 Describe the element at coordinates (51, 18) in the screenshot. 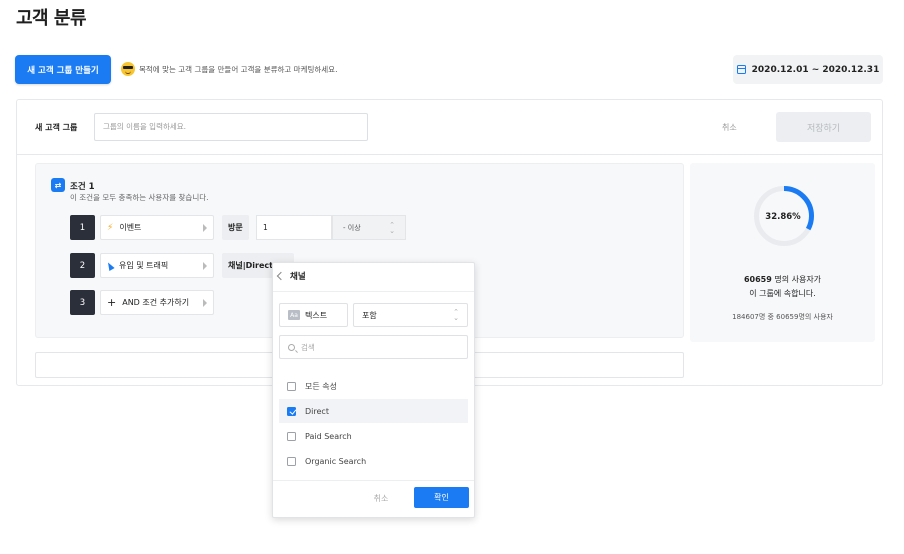

I see `page-title: 고객 분류` at that location.